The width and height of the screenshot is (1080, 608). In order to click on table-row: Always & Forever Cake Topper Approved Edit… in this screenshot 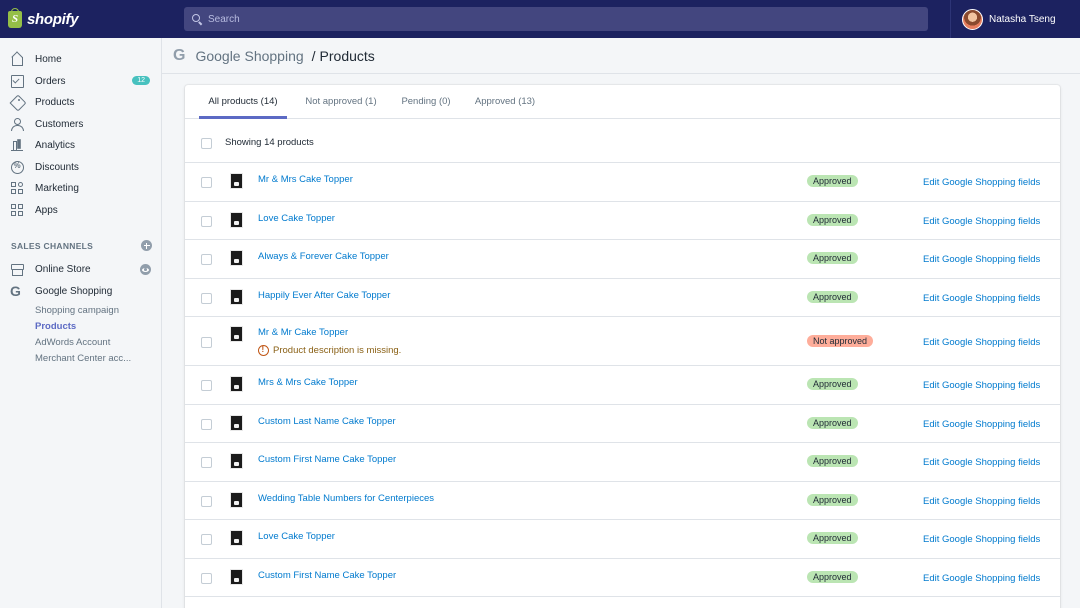, I will do `click(622, 259)`.